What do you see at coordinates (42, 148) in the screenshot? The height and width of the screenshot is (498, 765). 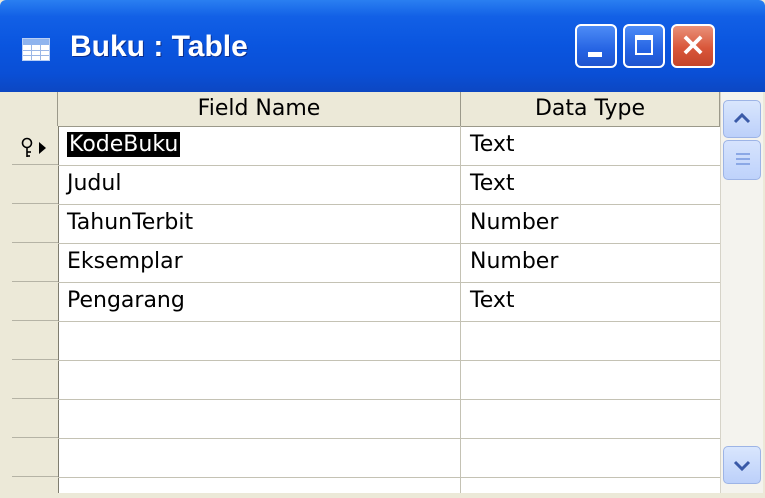 I see `current-row-arrow-icon` at bounding box center [42, 148].